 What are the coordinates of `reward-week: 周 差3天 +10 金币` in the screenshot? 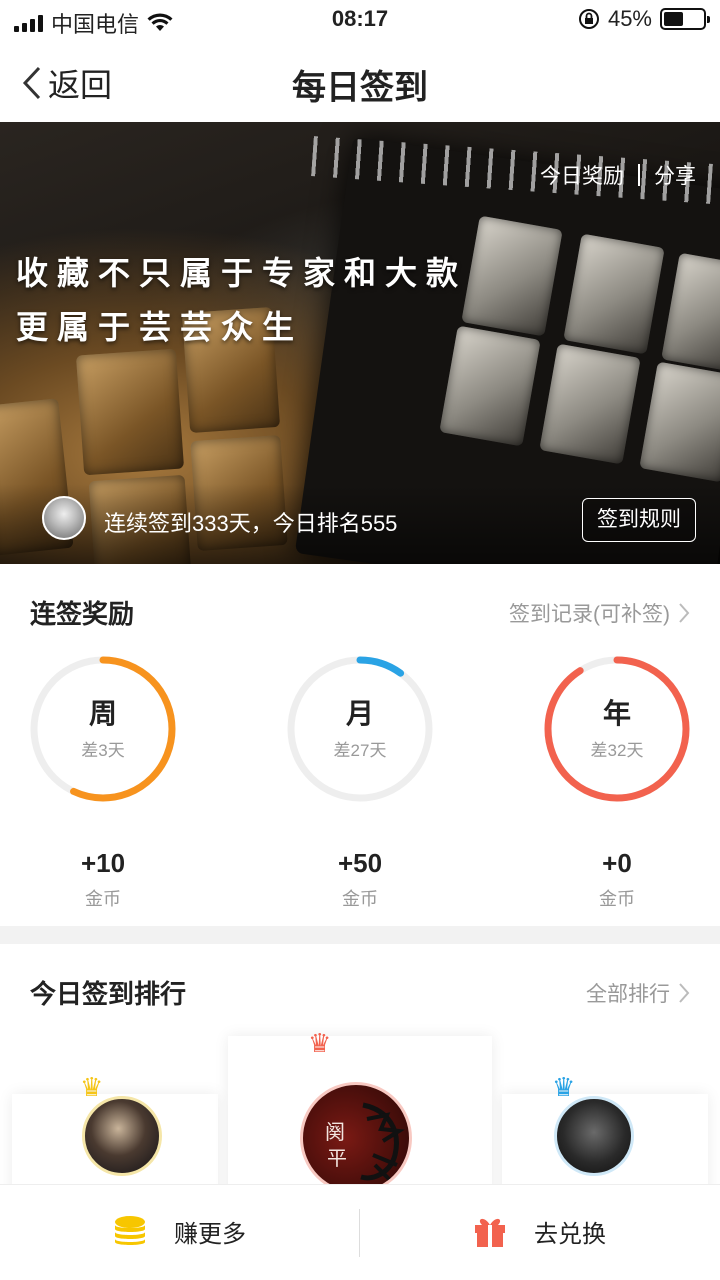 It's located at (103, 782).